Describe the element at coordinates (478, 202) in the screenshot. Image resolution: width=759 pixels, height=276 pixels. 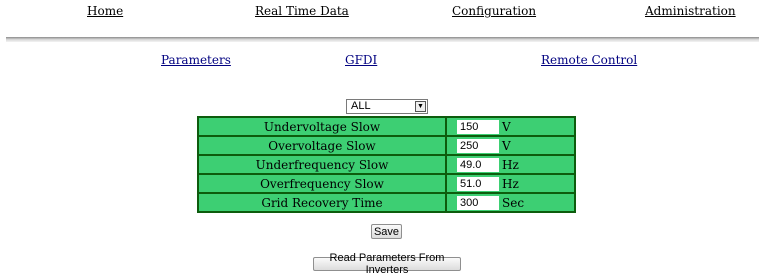
I see `grid-recovery-time-input` at that location.